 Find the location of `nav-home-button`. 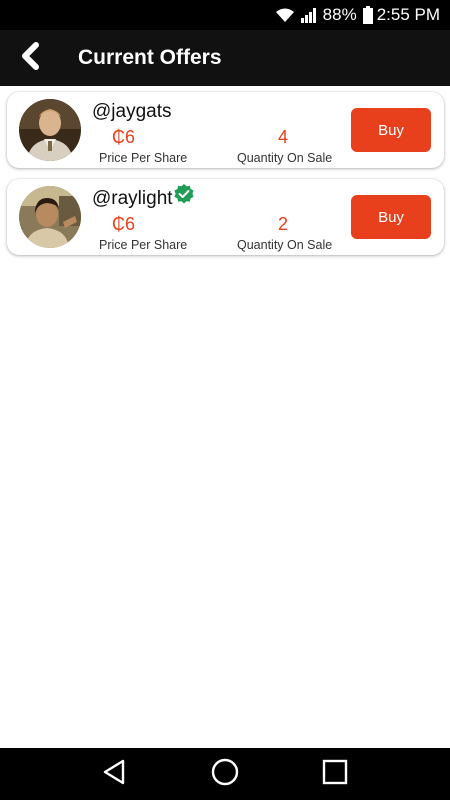

nav-home-button is located at coordinates (225, 774).